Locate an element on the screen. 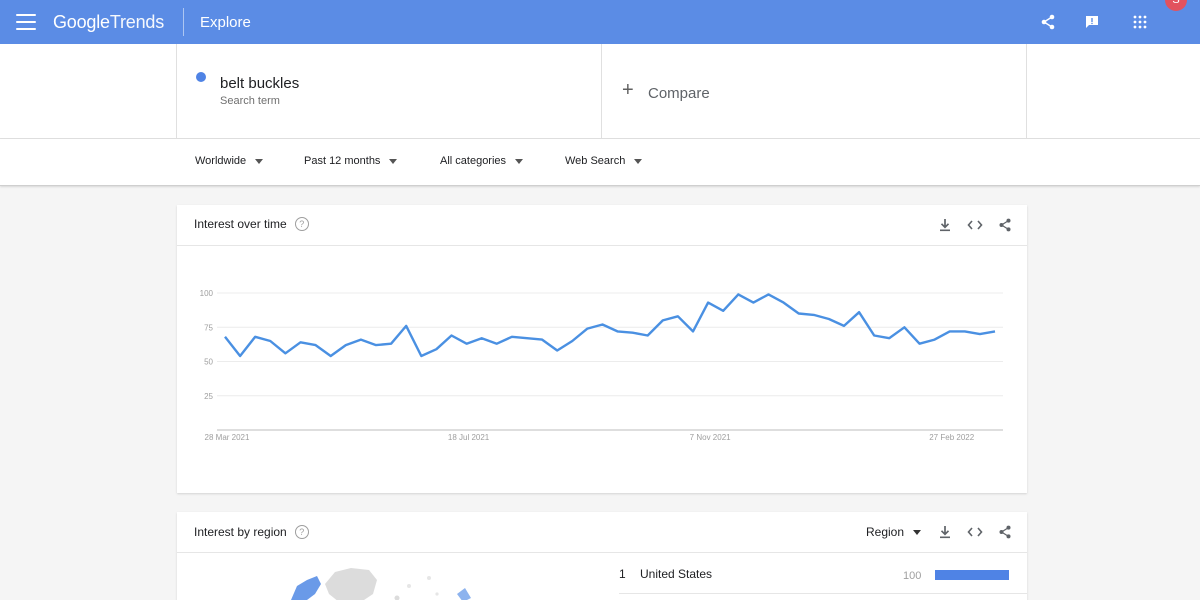 The width and height of the screenshot is (1200, 600). interest-by-region-title: Interest by region? is located at coordinates (251, 532).